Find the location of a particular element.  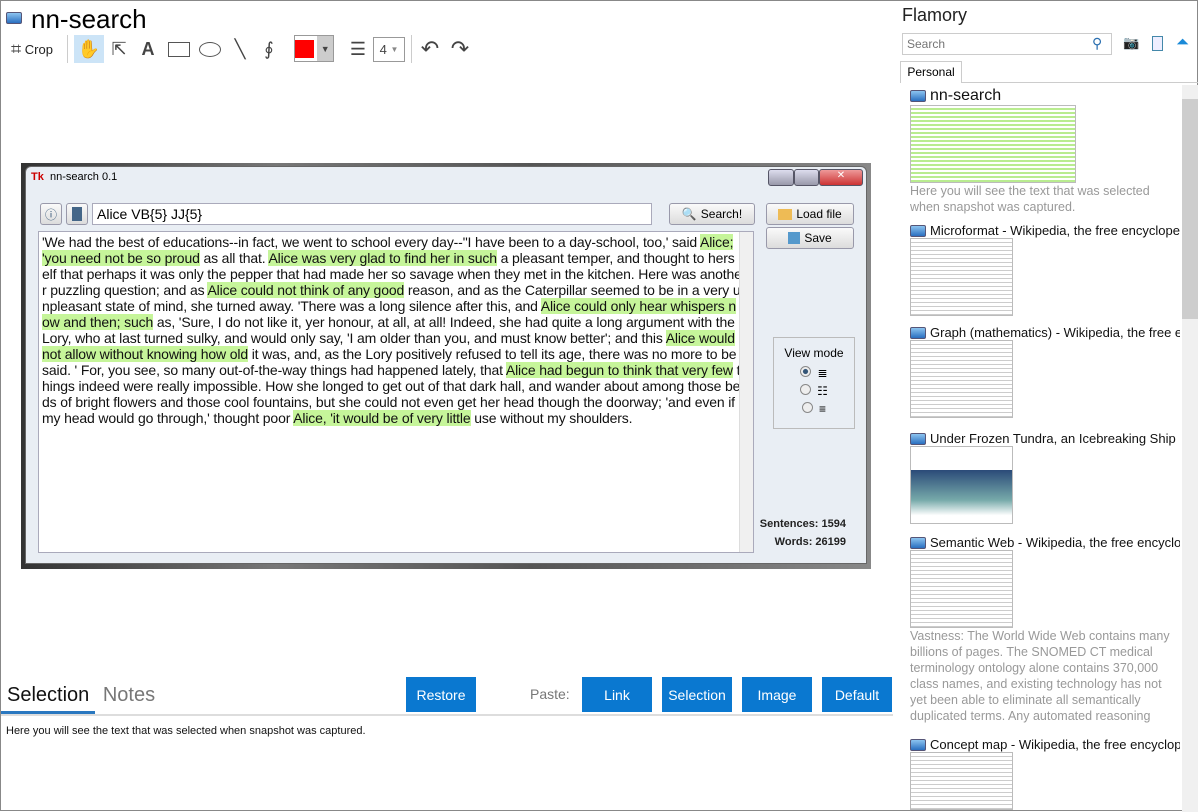

view-mode-label: View mode is located at coordinates (814, 353).